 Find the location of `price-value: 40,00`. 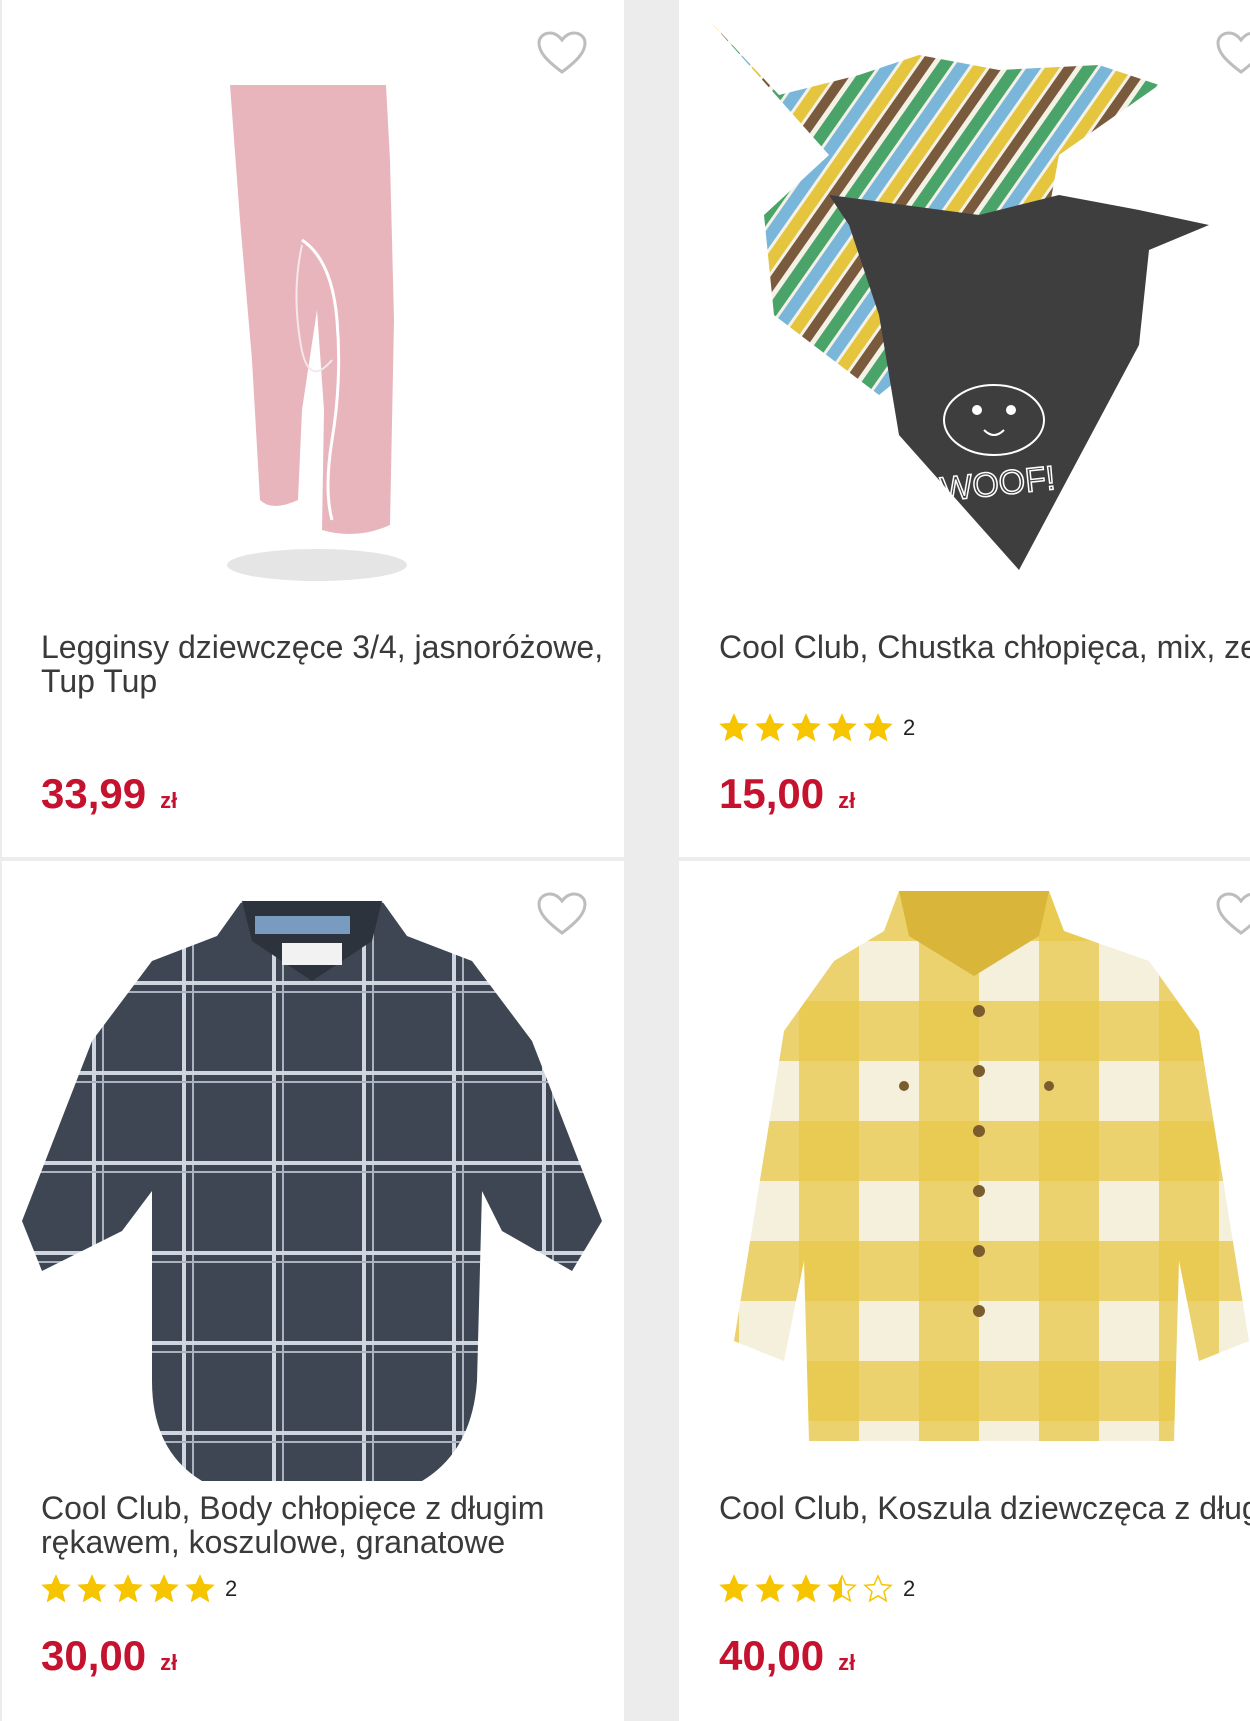

price-value: 40,00 is located at coordinates (772, 1655).